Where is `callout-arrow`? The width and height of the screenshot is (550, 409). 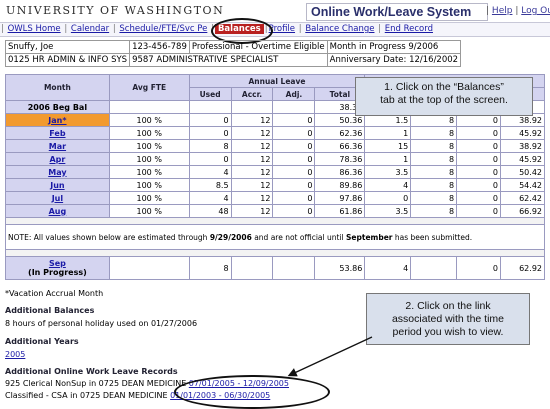 callout-arrow is located at coordinates (330, 356).